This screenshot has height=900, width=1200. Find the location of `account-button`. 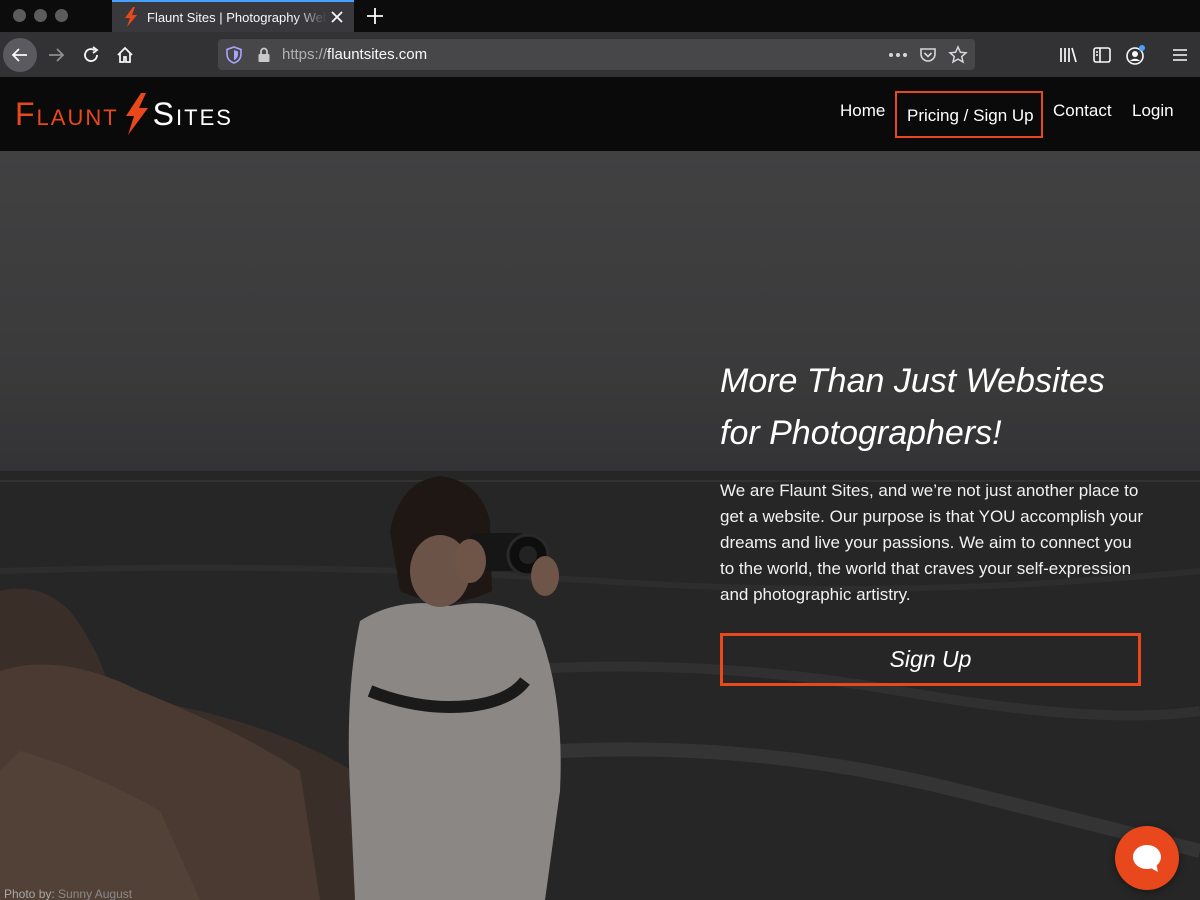

account-button is located at coordinates (1136, 55).